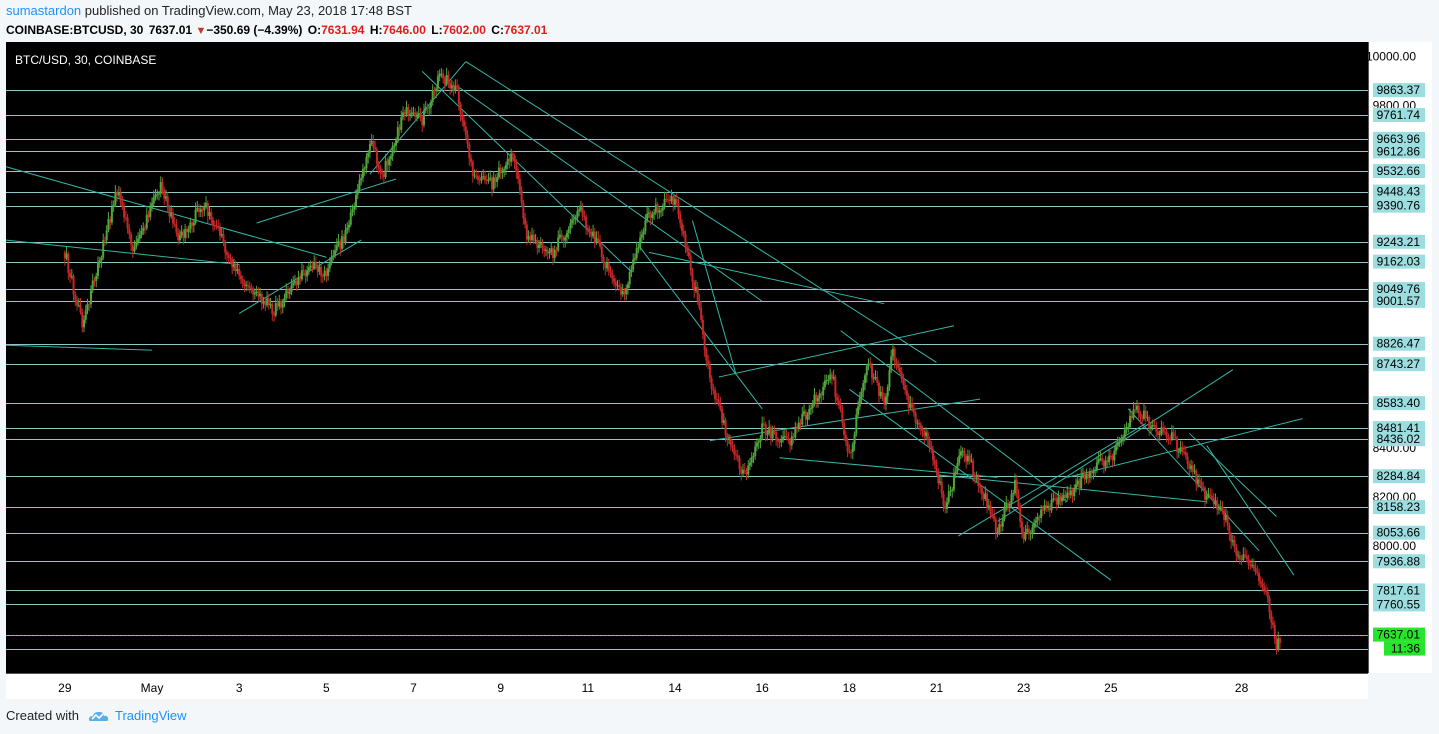 The image size is (1439, 734). I want to click on countdown-label: 11:36, so click(1405, 649).